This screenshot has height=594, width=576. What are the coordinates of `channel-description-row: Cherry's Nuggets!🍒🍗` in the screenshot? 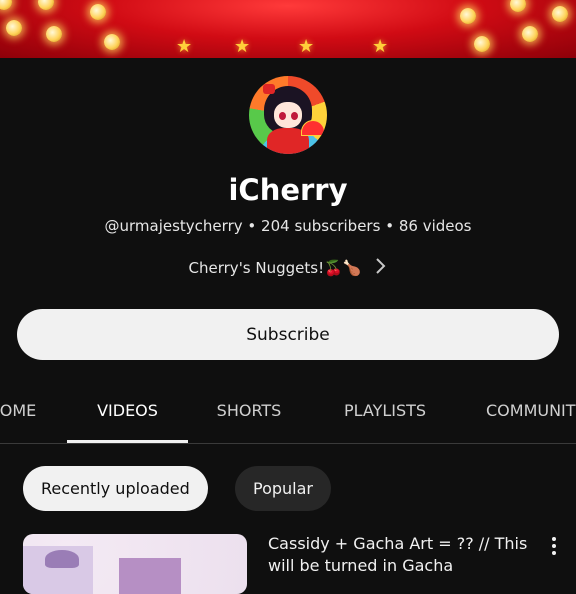 It's located at (288, 268).